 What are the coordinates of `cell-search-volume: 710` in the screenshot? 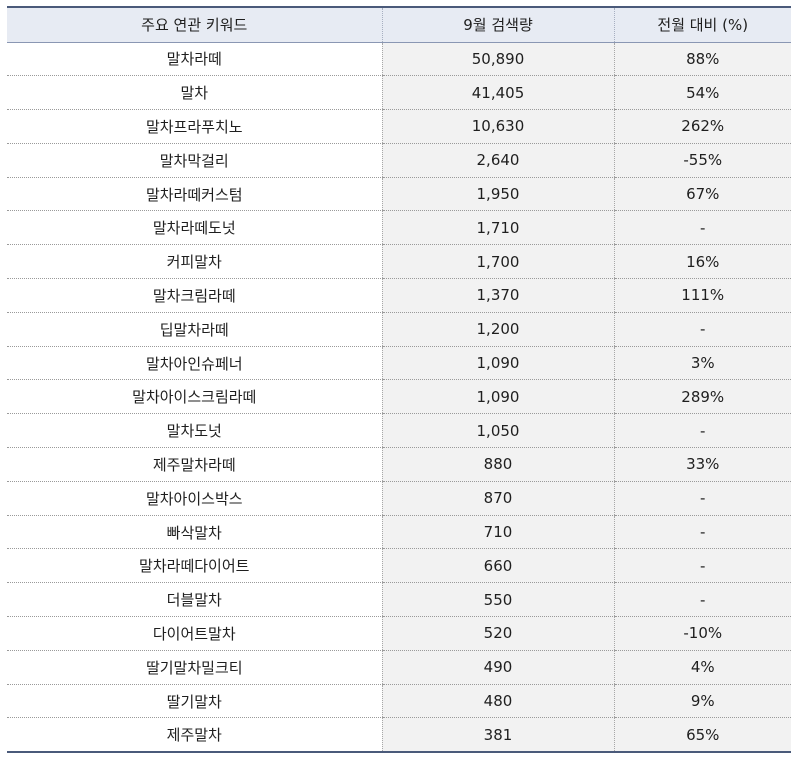 It's located at (497, 532).